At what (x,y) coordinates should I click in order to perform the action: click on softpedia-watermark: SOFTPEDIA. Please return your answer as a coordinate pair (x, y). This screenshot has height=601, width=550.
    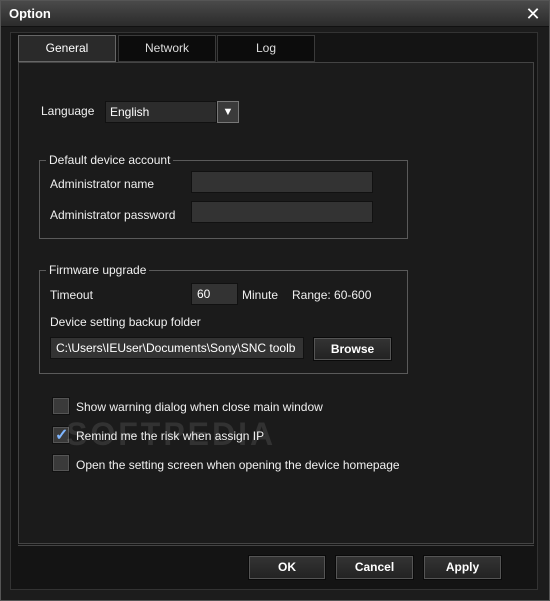
    Looking at the image, I should click on (171, 434).